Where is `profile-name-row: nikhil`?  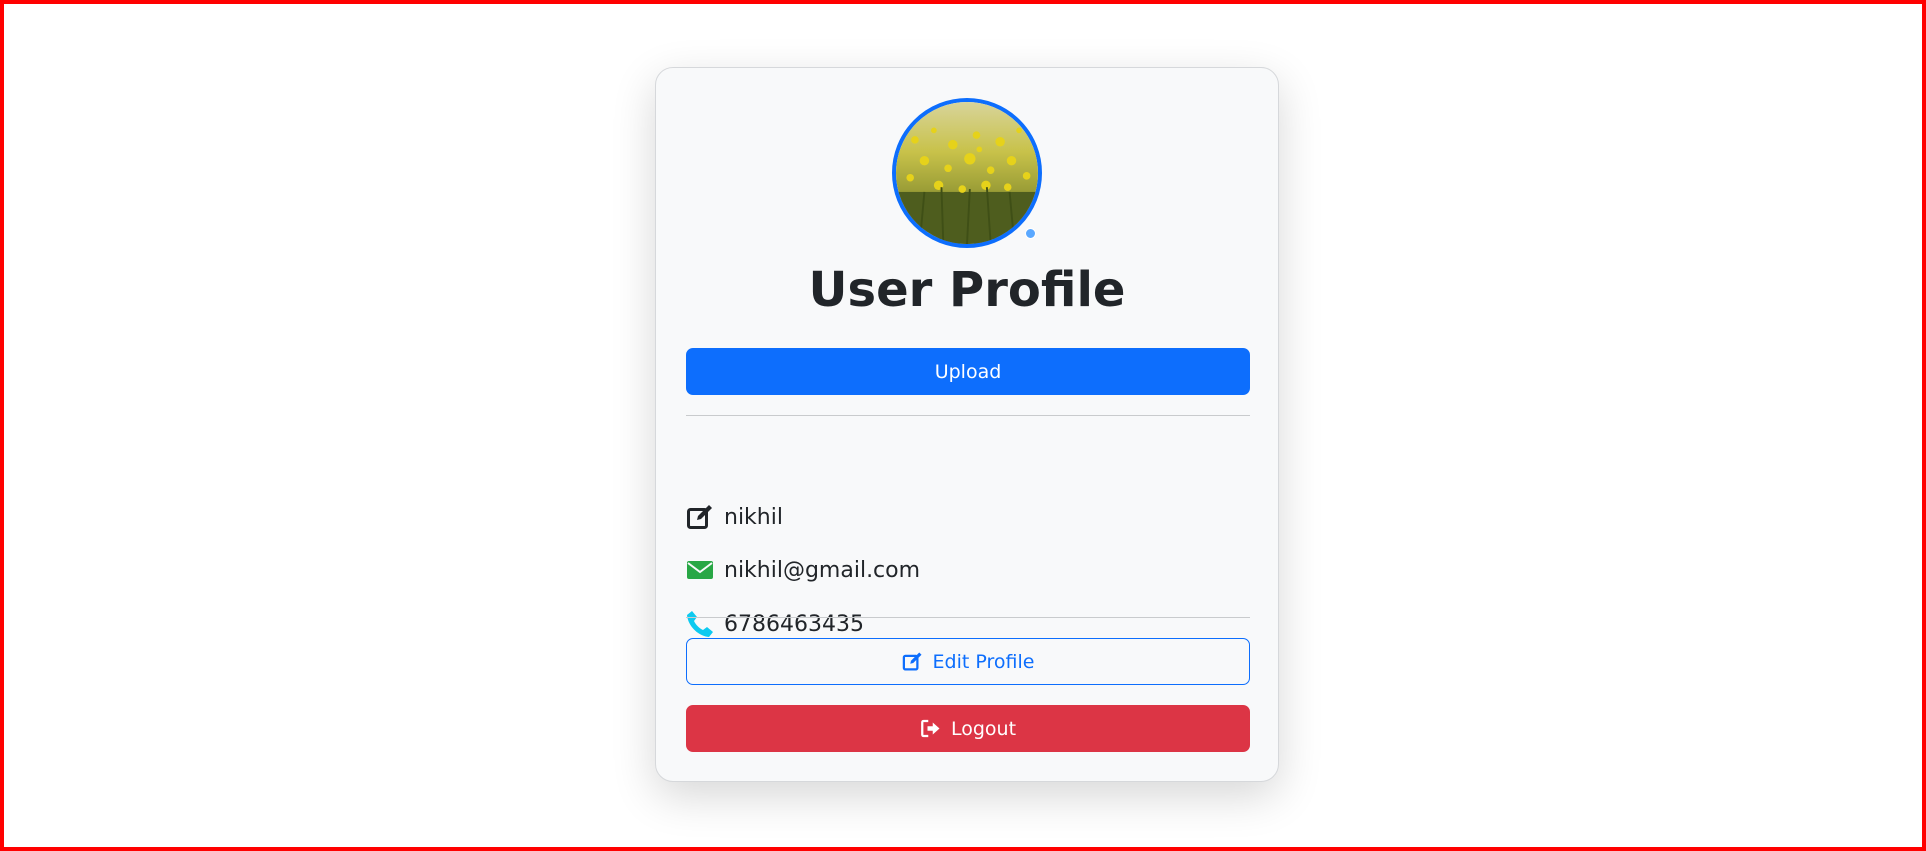 profile-name-row: nikhil is located at coordinates (734, 517).